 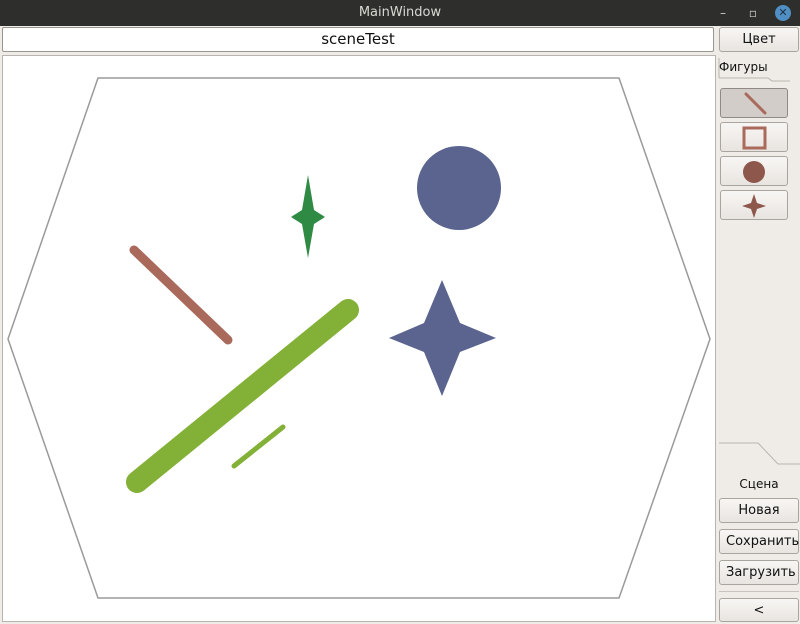 I want to click on color-button: Цвет, so click(x=759, y=39).